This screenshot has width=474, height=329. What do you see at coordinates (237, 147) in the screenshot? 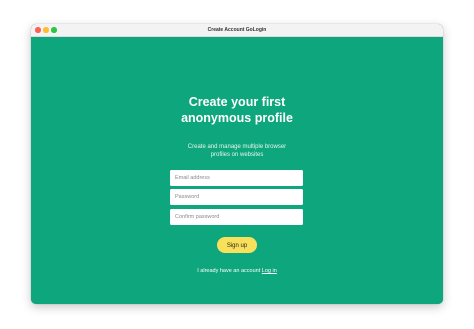
I see `page-subtitle-line-1: Create and manage multiple browser` at bounding box center [237, 147].